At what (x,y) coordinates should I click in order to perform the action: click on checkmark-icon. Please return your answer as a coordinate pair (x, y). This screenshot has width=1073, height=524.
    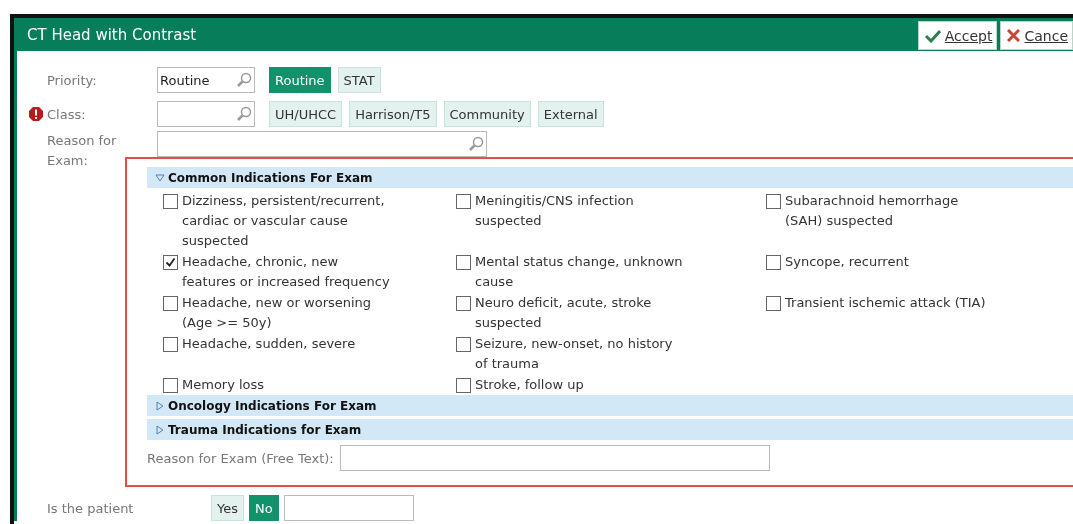
    Looking at the image, I should click on (932, 35).